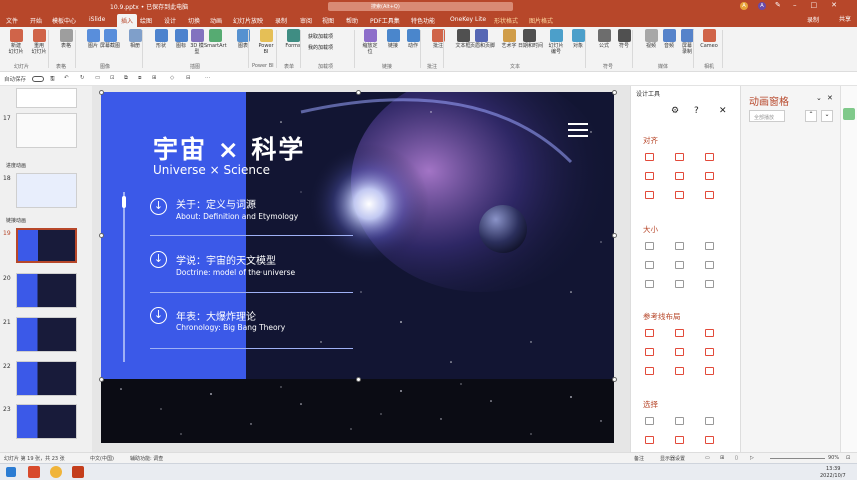  Describe the element at coordinates (112, 78) in the screenshot. I see `align-icon: ⊡` at that location.